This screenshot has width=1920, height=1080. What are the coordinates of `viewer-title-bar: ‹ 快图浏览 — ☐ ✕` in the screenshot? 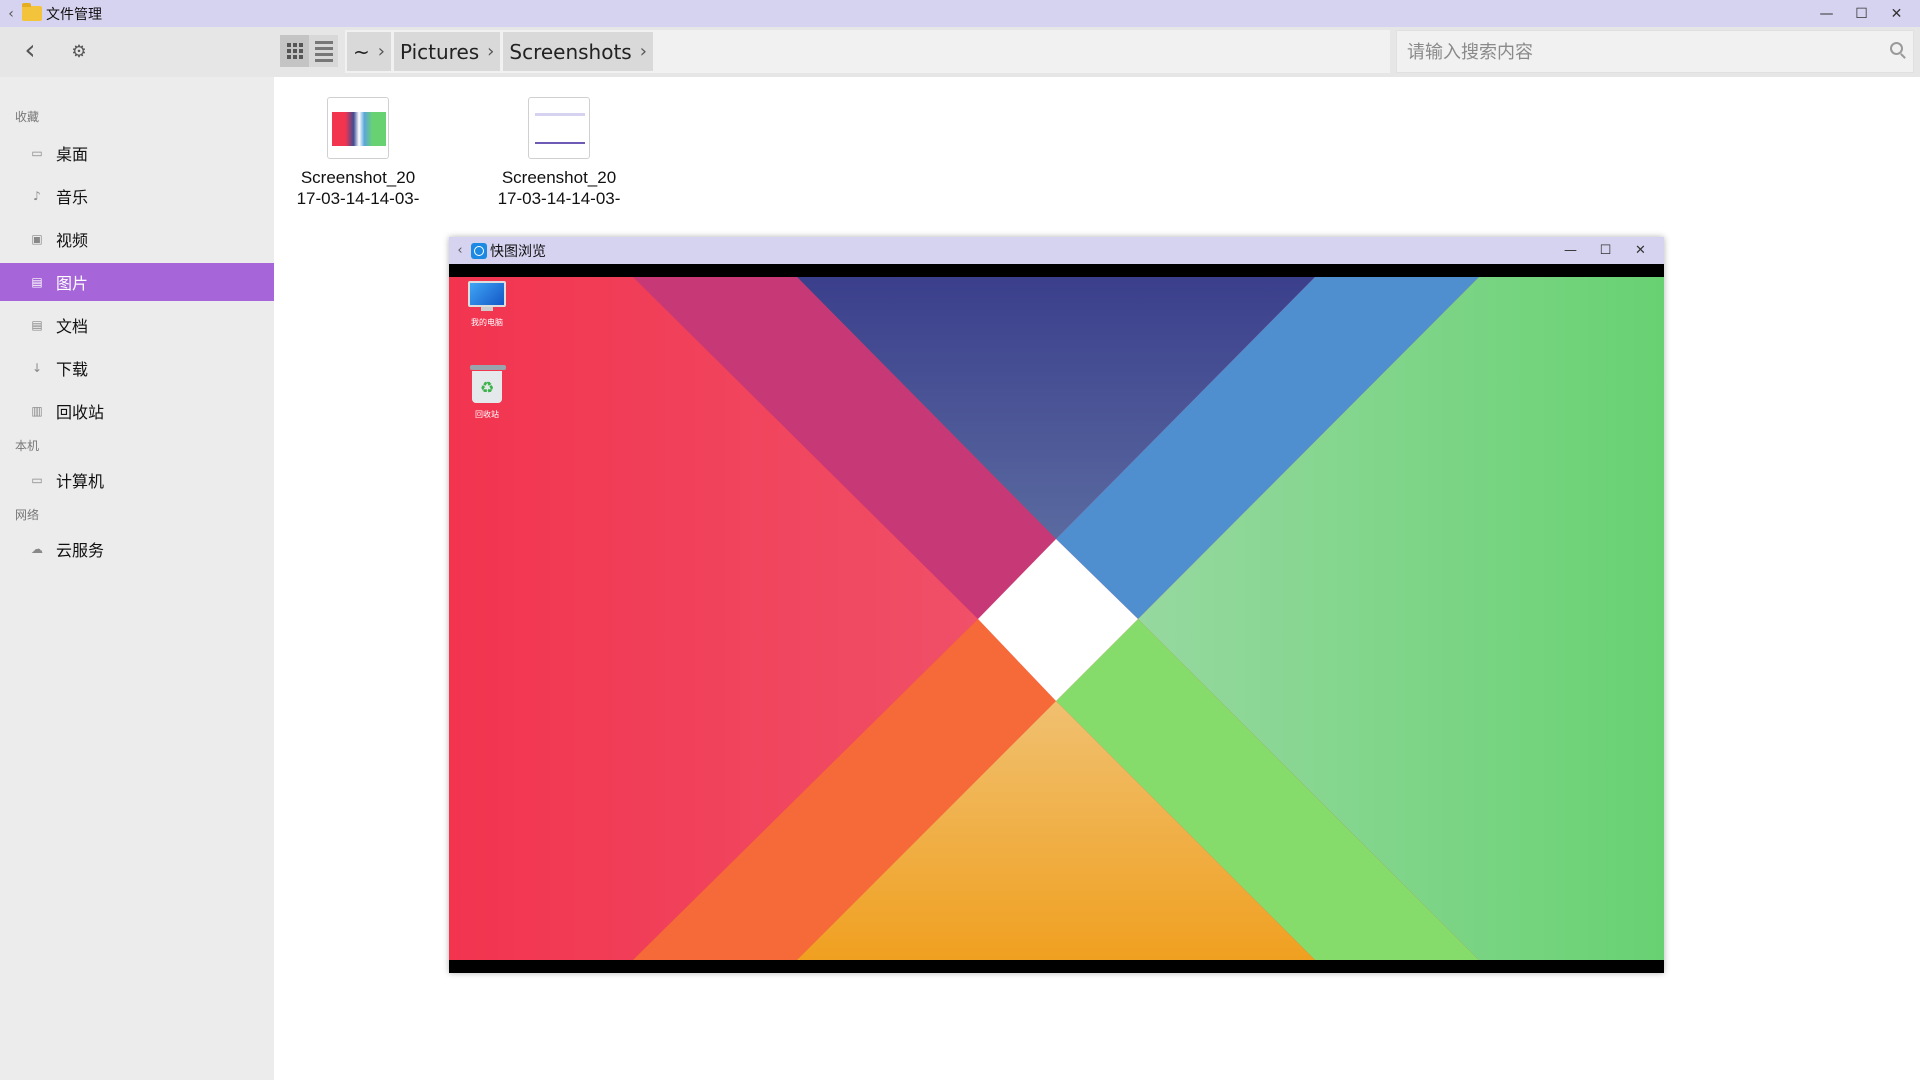 It's located at (1056, 250).